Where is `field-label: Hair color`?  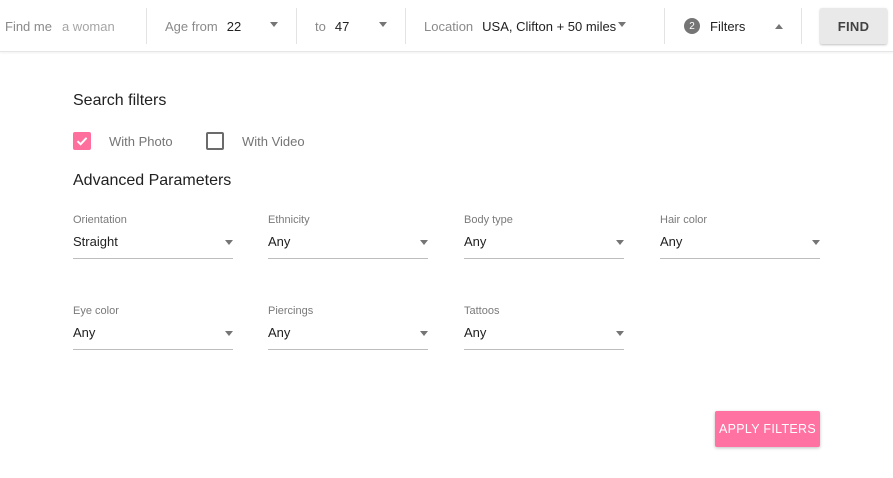 field-label: Hair color is located at coordinates (684, 220).